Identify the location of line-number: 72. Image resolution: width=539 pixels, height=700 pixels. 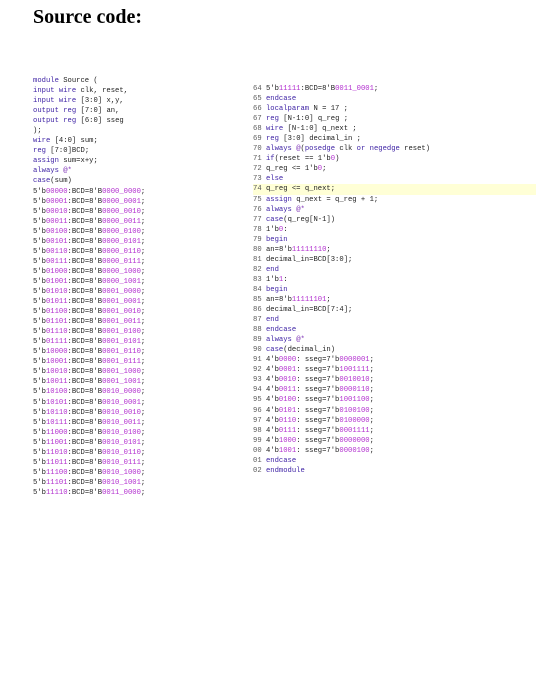
(257, 169).